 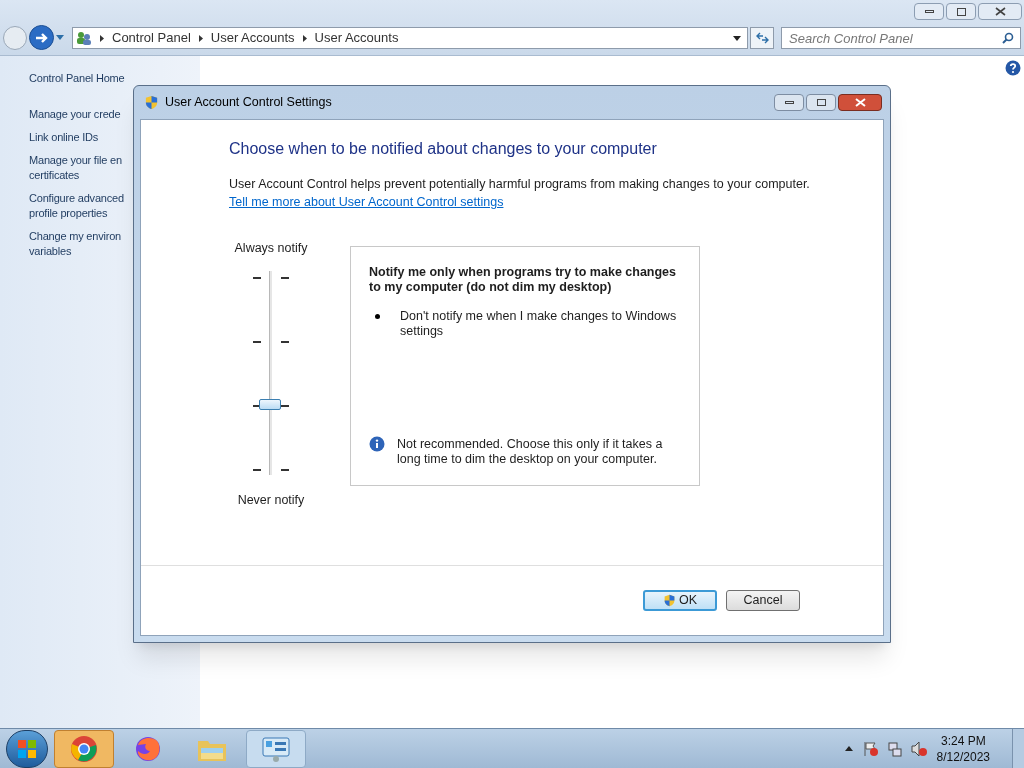 I want to click on windows-logo-icon, so click(x=27, y=748).